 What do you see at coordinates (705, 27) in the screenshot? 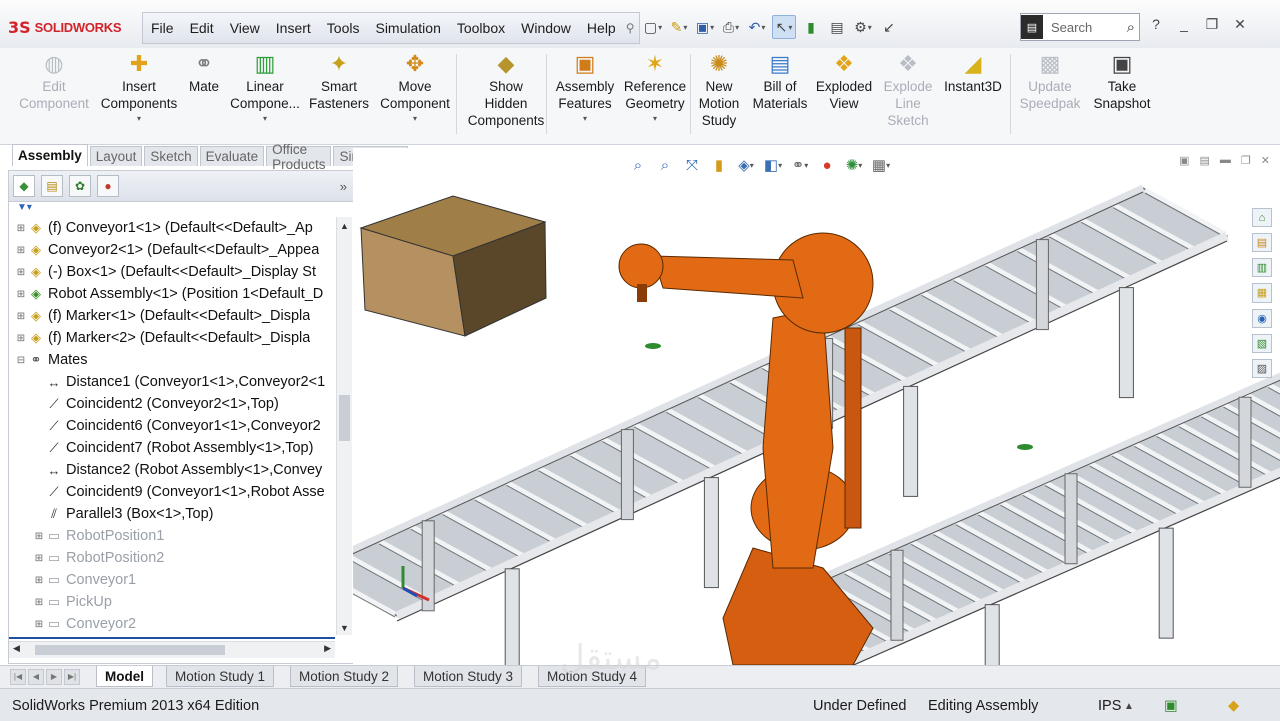
I see `save-icon: ▣ ▾` at bounding box center [705, 27].